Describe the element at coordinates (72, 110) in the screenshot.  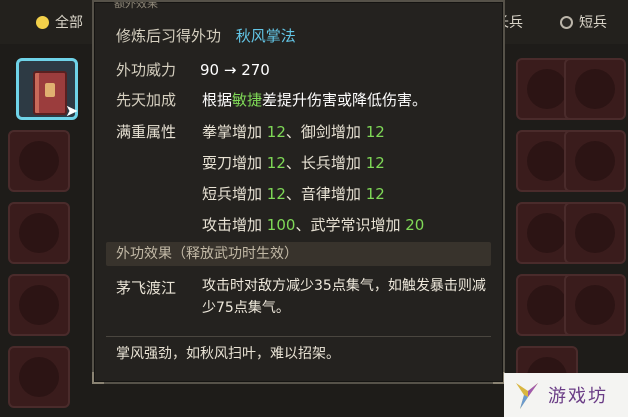
I see `mouse-cursor-icon: ➤` at that location.